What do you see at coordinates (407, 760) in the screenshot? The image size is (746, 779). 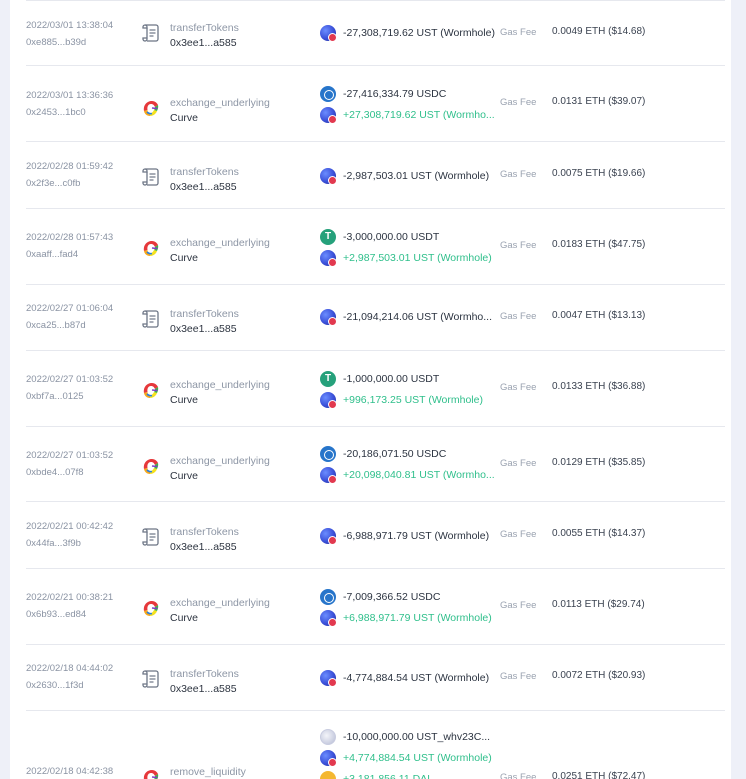 I see `token-amount: +4,774,884.54 UST (Wormhole)` at bounding box center [407, 760].